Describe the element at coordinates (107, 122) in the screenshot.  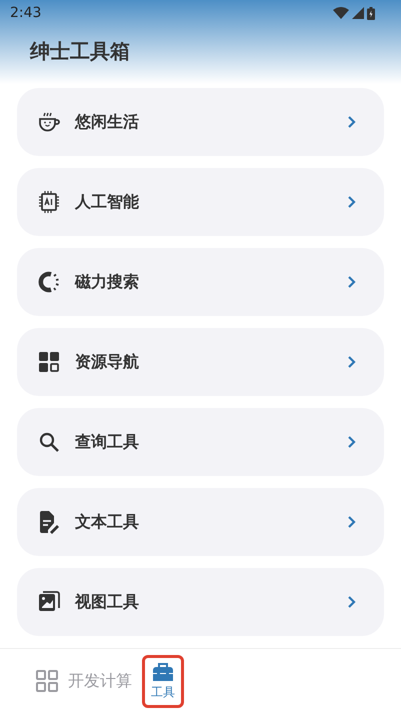
I see `menu-label: 悠闲生活` at that location.